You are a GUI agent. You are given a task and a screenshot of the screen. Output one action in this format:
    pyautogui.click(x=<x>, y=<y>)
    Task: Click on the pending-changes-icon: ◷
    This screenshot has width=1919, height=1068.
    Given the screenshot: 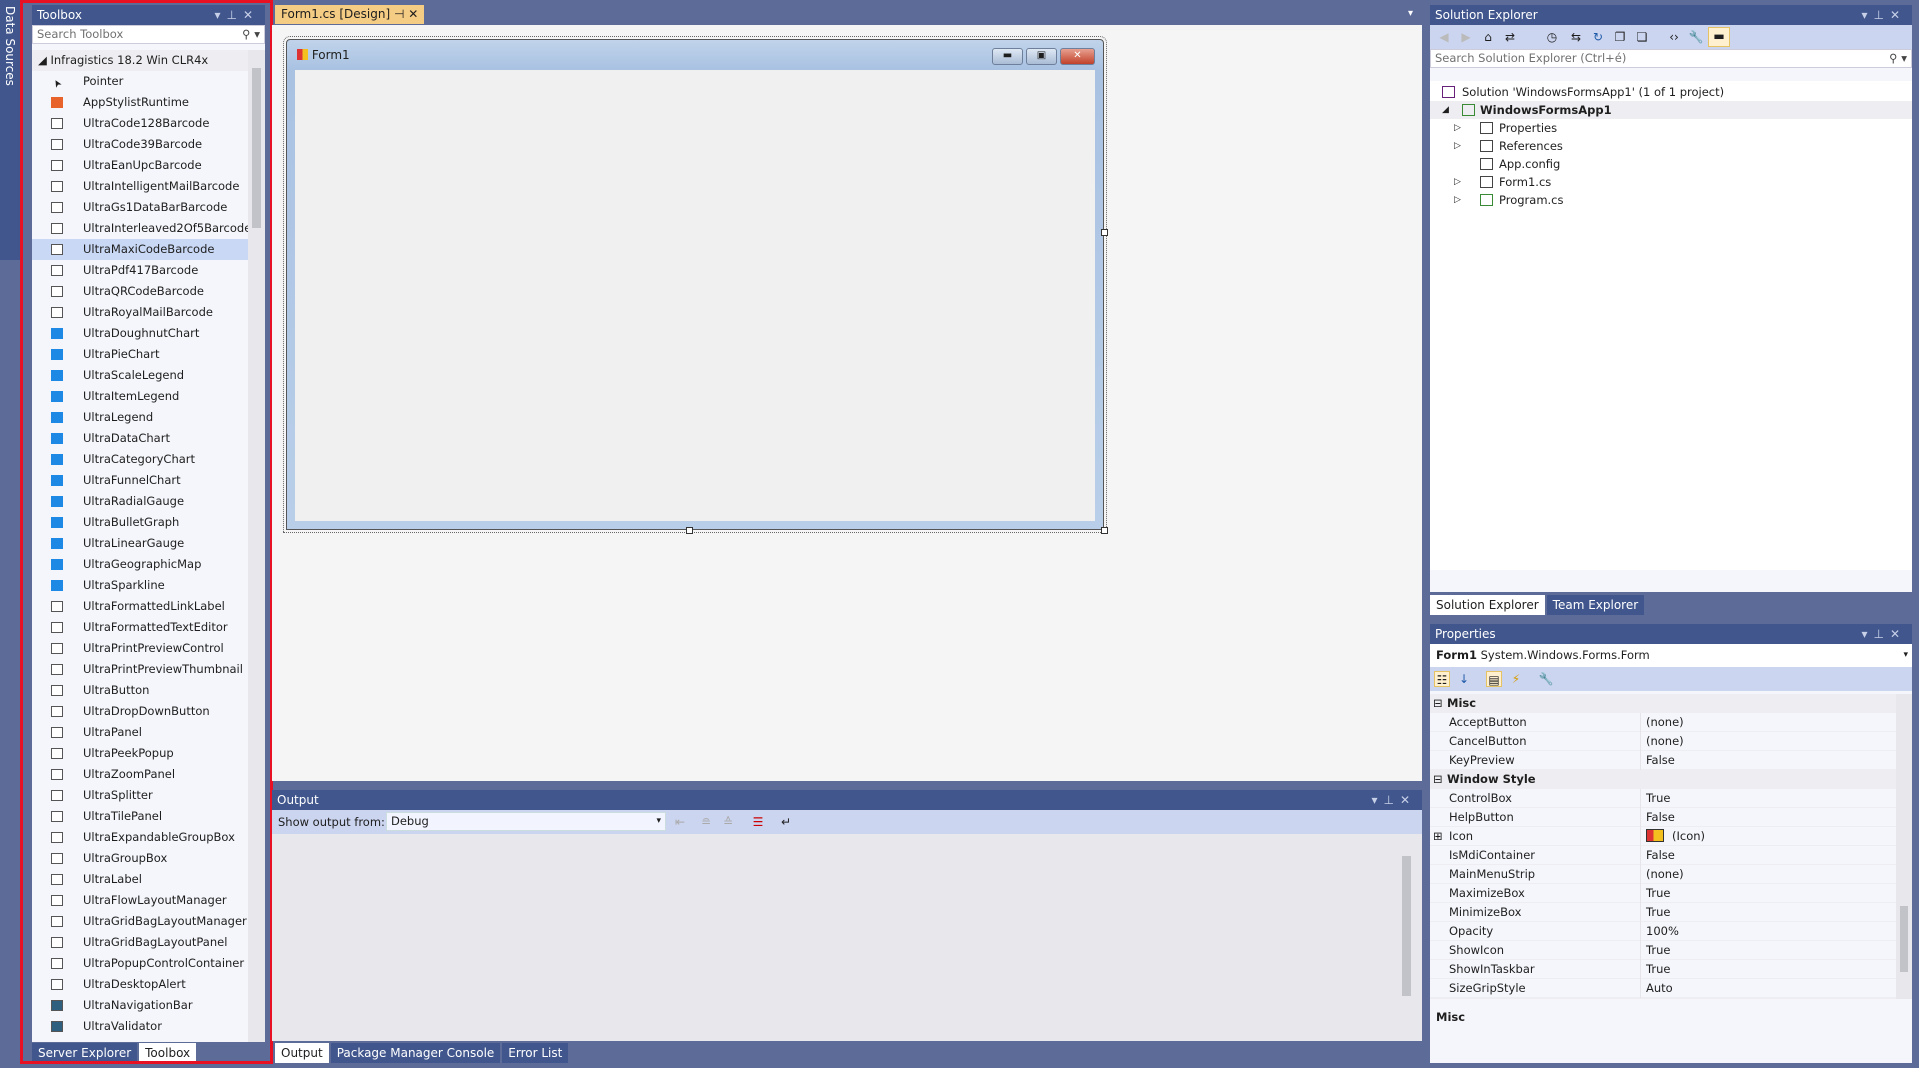 What is the action you would take?
    pyautogui.click(x=1552, y=37)
    